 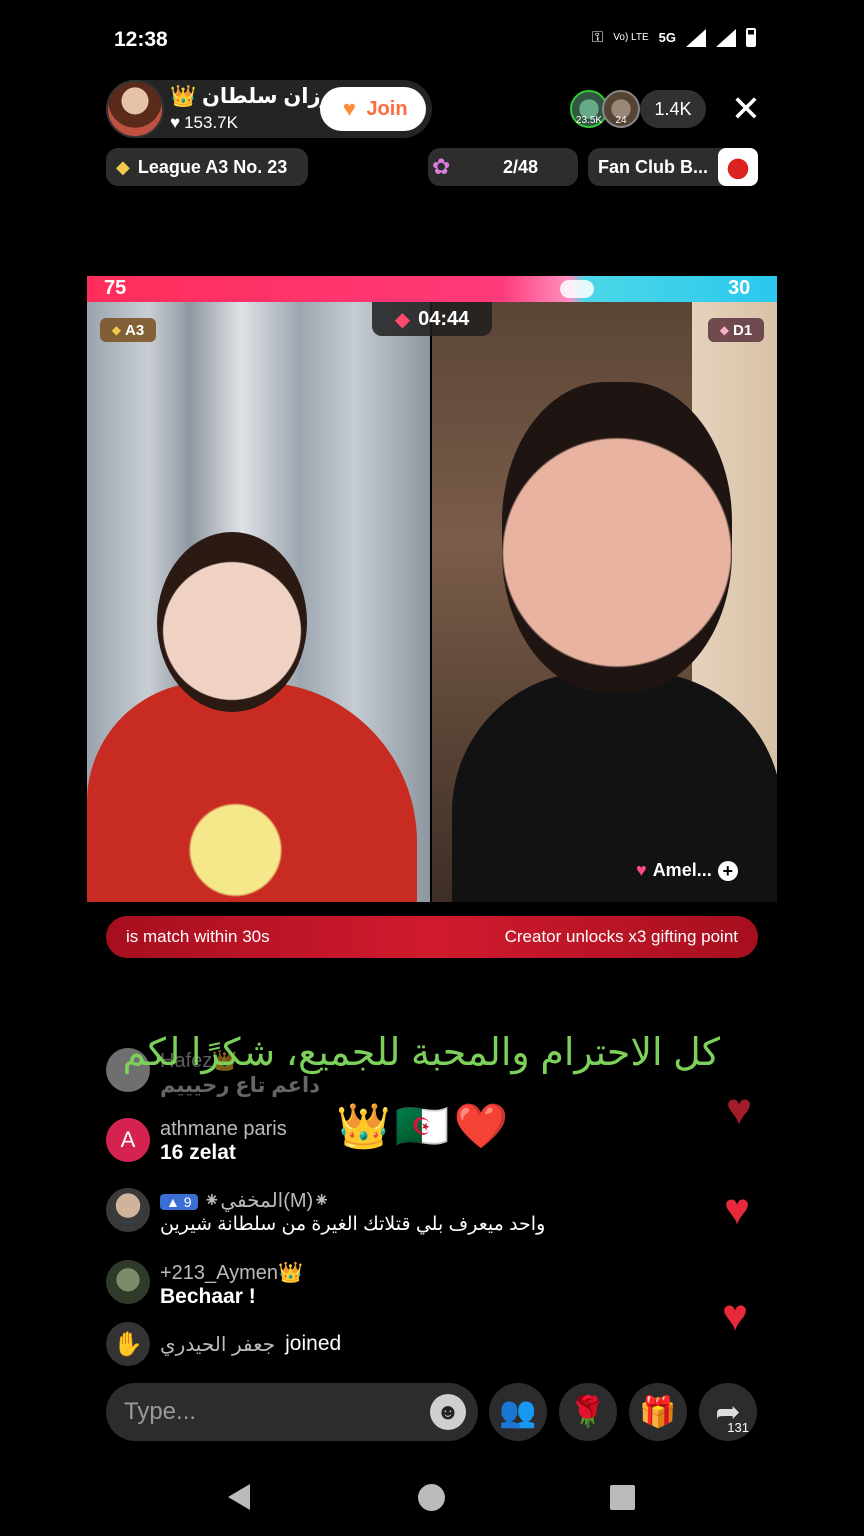 What do you see at coordinates (208, 1296) in the screenshot?
I see `comment-text: Bechaar !` at bounding box center [208, 1296].